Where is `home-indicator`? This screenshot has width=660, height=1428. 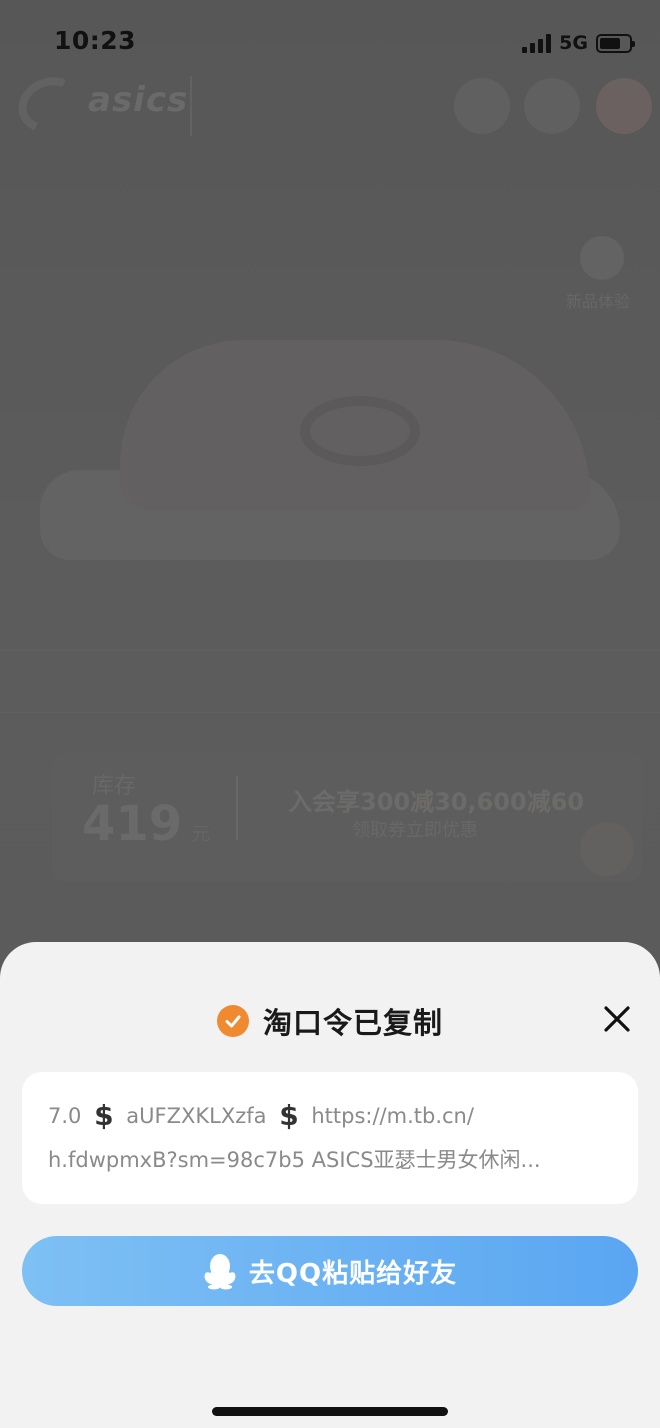 home-indicator is located at coordinates (330, 1411).